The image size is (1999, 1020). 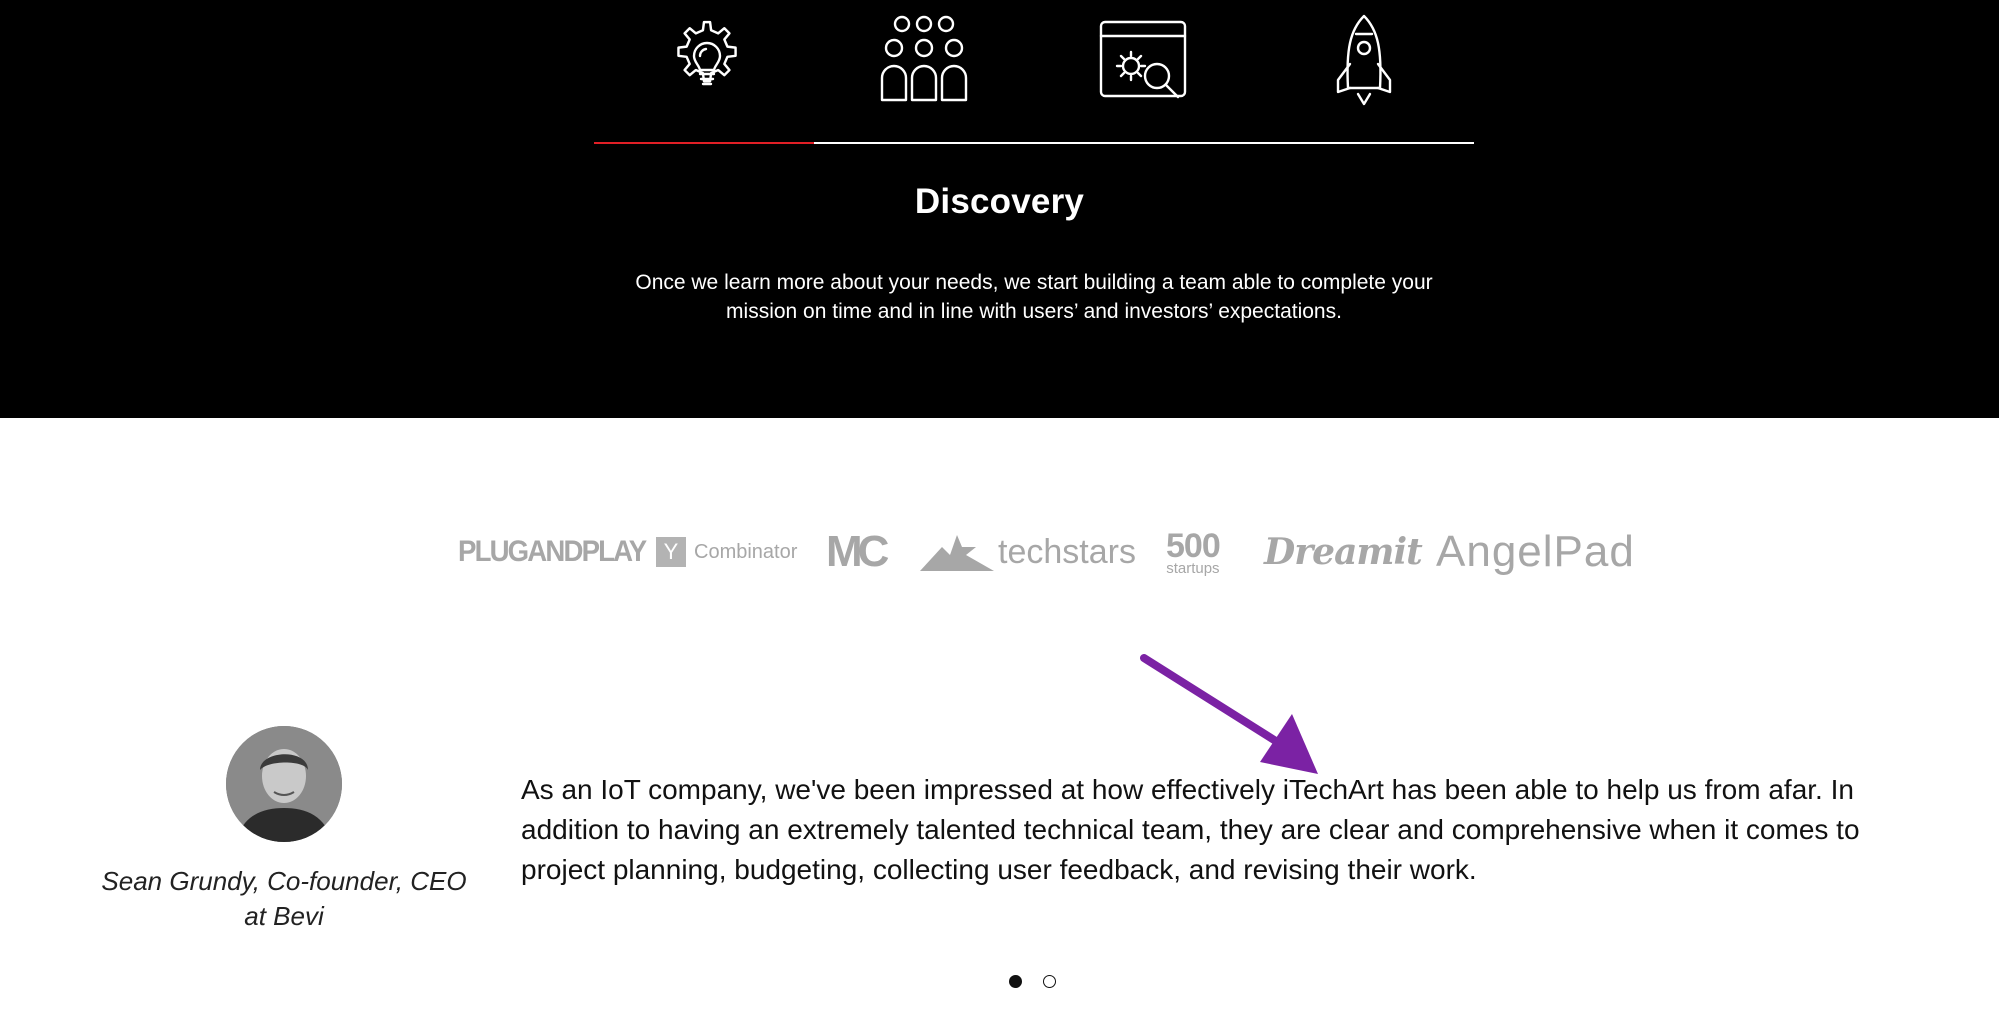 I want to click on mc-logo: MC, so click(x=857, y=551).